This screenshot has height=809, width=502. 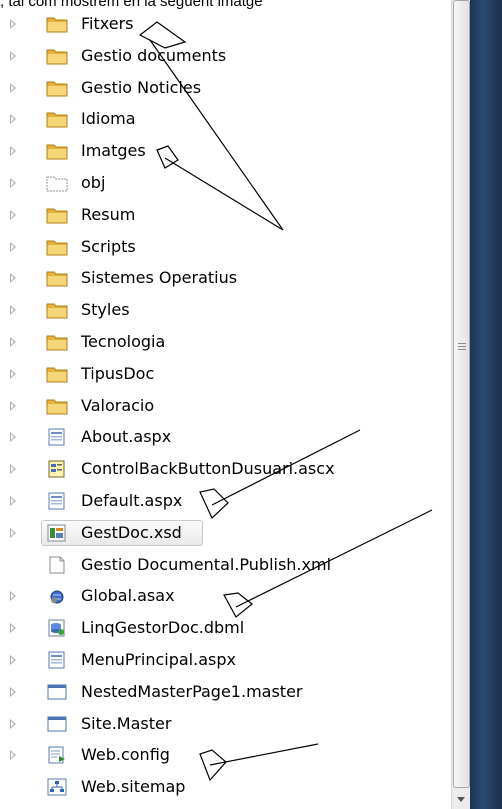 I want to click on tree-item: NestedMasterPage1.master, so click(x=220, y=692).